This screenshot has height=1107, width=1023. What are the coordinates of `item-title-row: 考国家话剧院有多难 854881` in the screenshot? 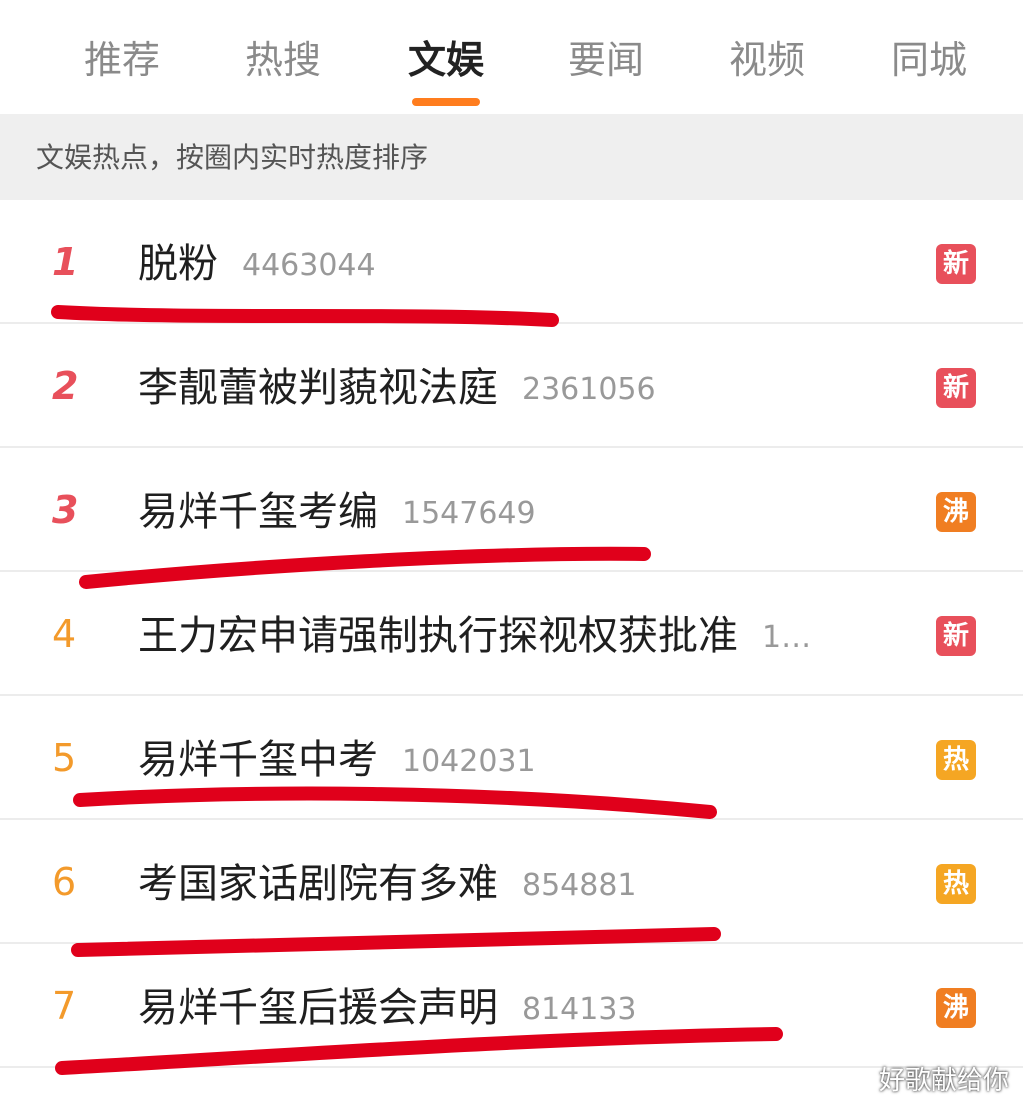 It's located at (387, 884).